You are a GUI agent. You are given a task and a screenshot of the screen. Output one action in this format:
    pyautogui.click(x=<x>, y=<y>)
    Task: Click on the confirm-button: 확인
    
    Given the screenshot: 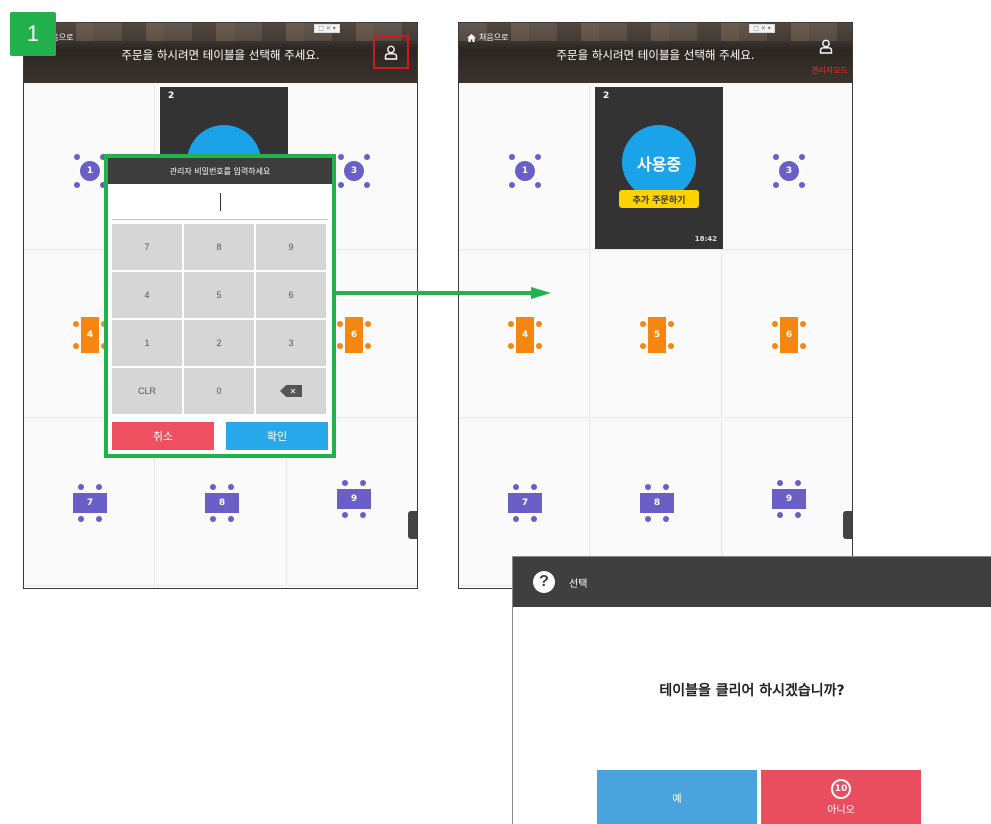 What is the action you would take?
    pyautogui.click(x=277, y=436)
    